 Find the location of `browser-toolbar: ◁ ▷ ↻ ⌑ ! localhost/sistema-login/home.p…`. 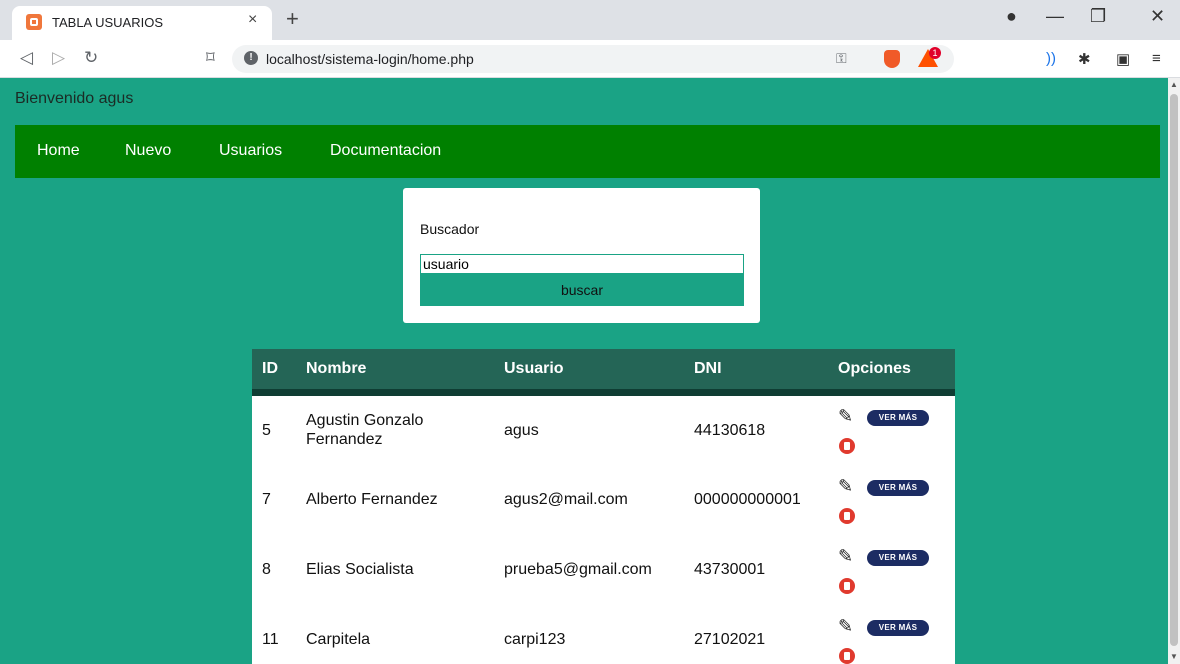

browser-toolbar: ◁ ▷ ↻ ⌑ ! localhost/sistema-login/home.p… is located at coordinates (590, 59).